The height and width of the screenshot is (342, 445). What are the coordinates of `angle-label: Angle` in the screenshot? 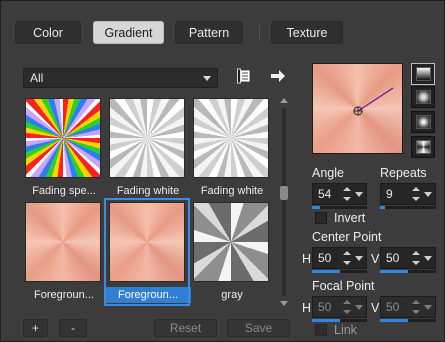 It's located at (328, 173).